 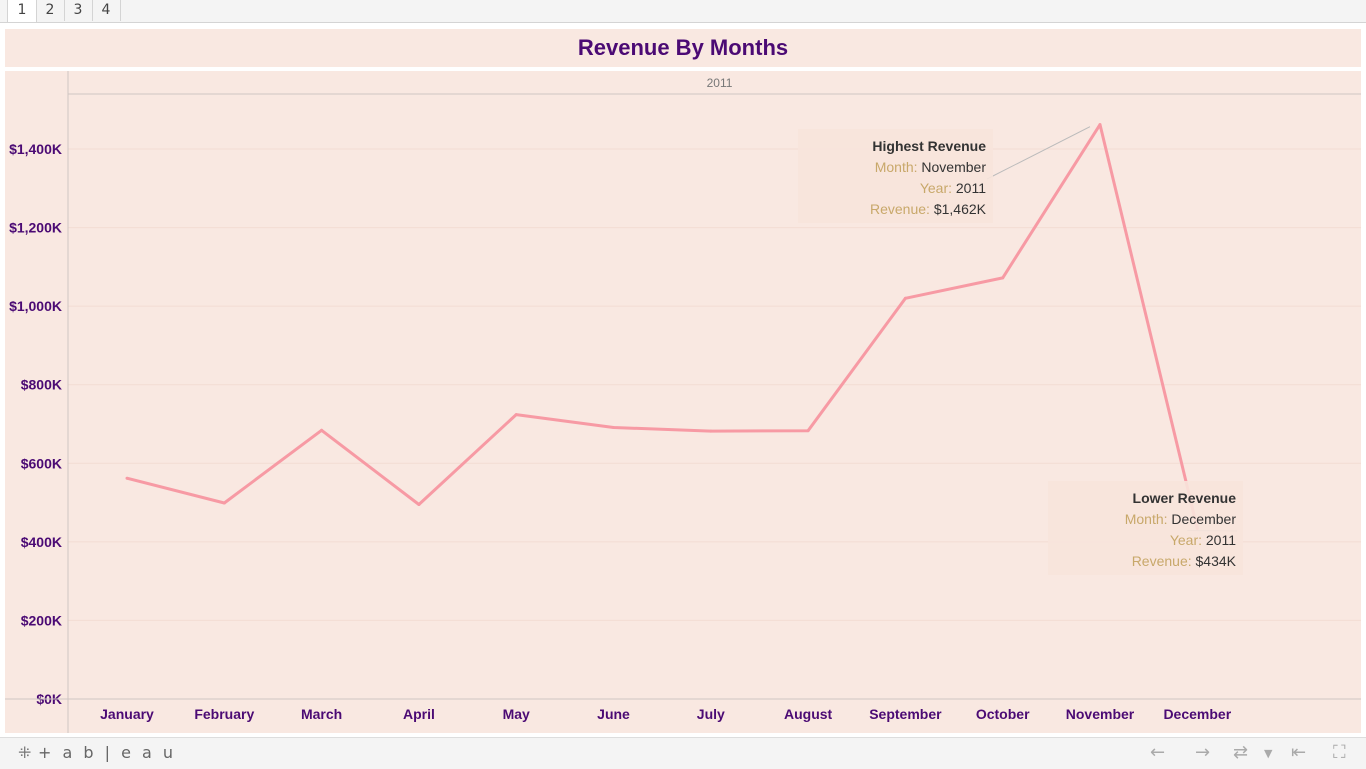 What do you see at coordinates (683, 753) in the screenshot?
I see `footer-toolbar: ⁜ + a b | e a u ← → ⇄ ▼ ⇤ ⛶` at bounding box center [683, 753].